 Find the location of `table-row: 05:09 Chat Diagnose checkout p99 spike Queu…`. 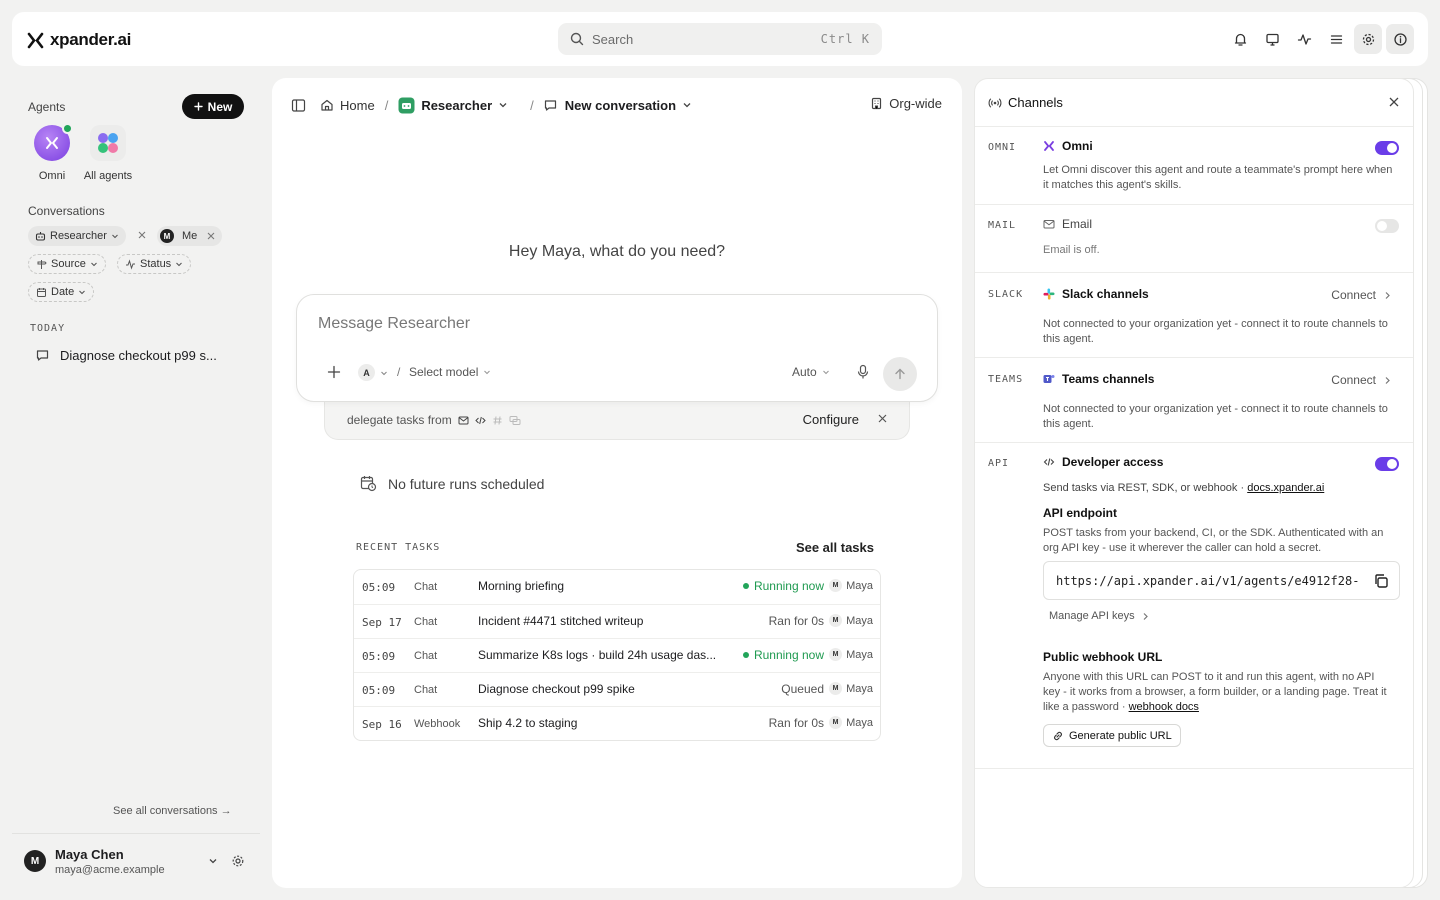

table-row: 05:09 Chat Diagnose checkout p99 spike Queu… is located at coordinates (617, 689).